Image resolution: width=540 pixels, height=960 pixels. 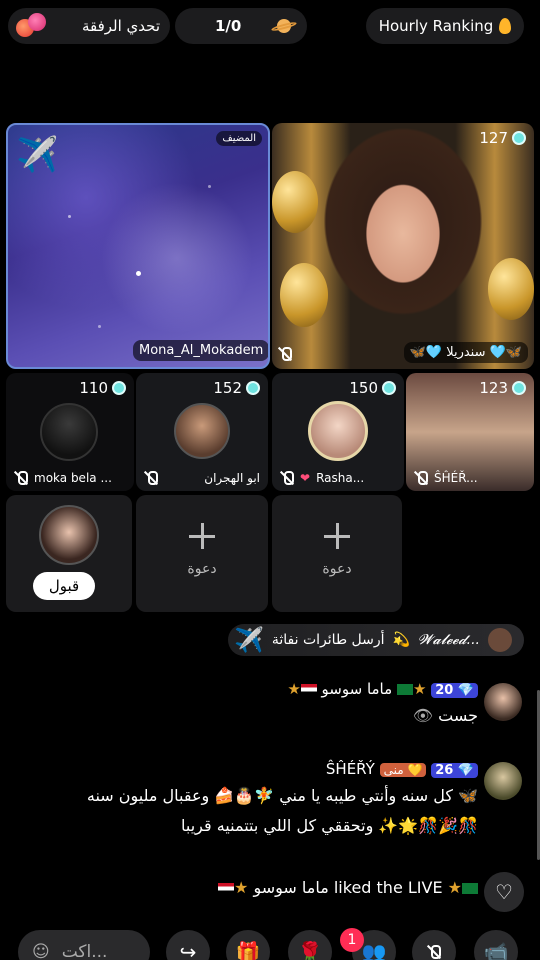 What do you see at coordinates (423, 715) in the screenshot?
I see `eye-off-icon: 👁` at bounding box center [423, 715].